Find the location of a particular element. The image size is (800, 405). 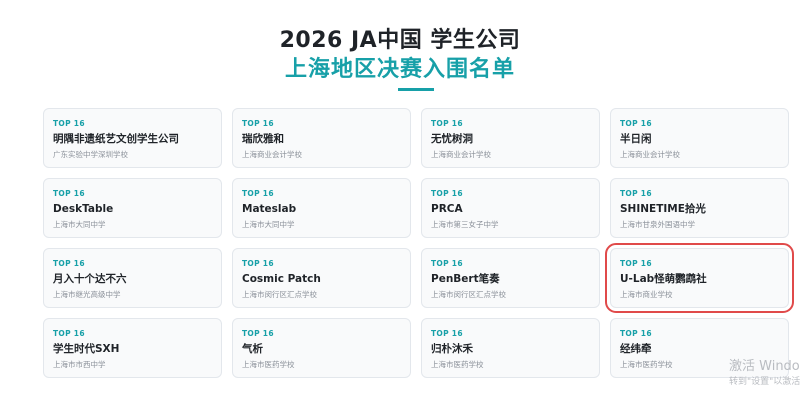

company-name: PRCA is located at coordinates (447, 209).